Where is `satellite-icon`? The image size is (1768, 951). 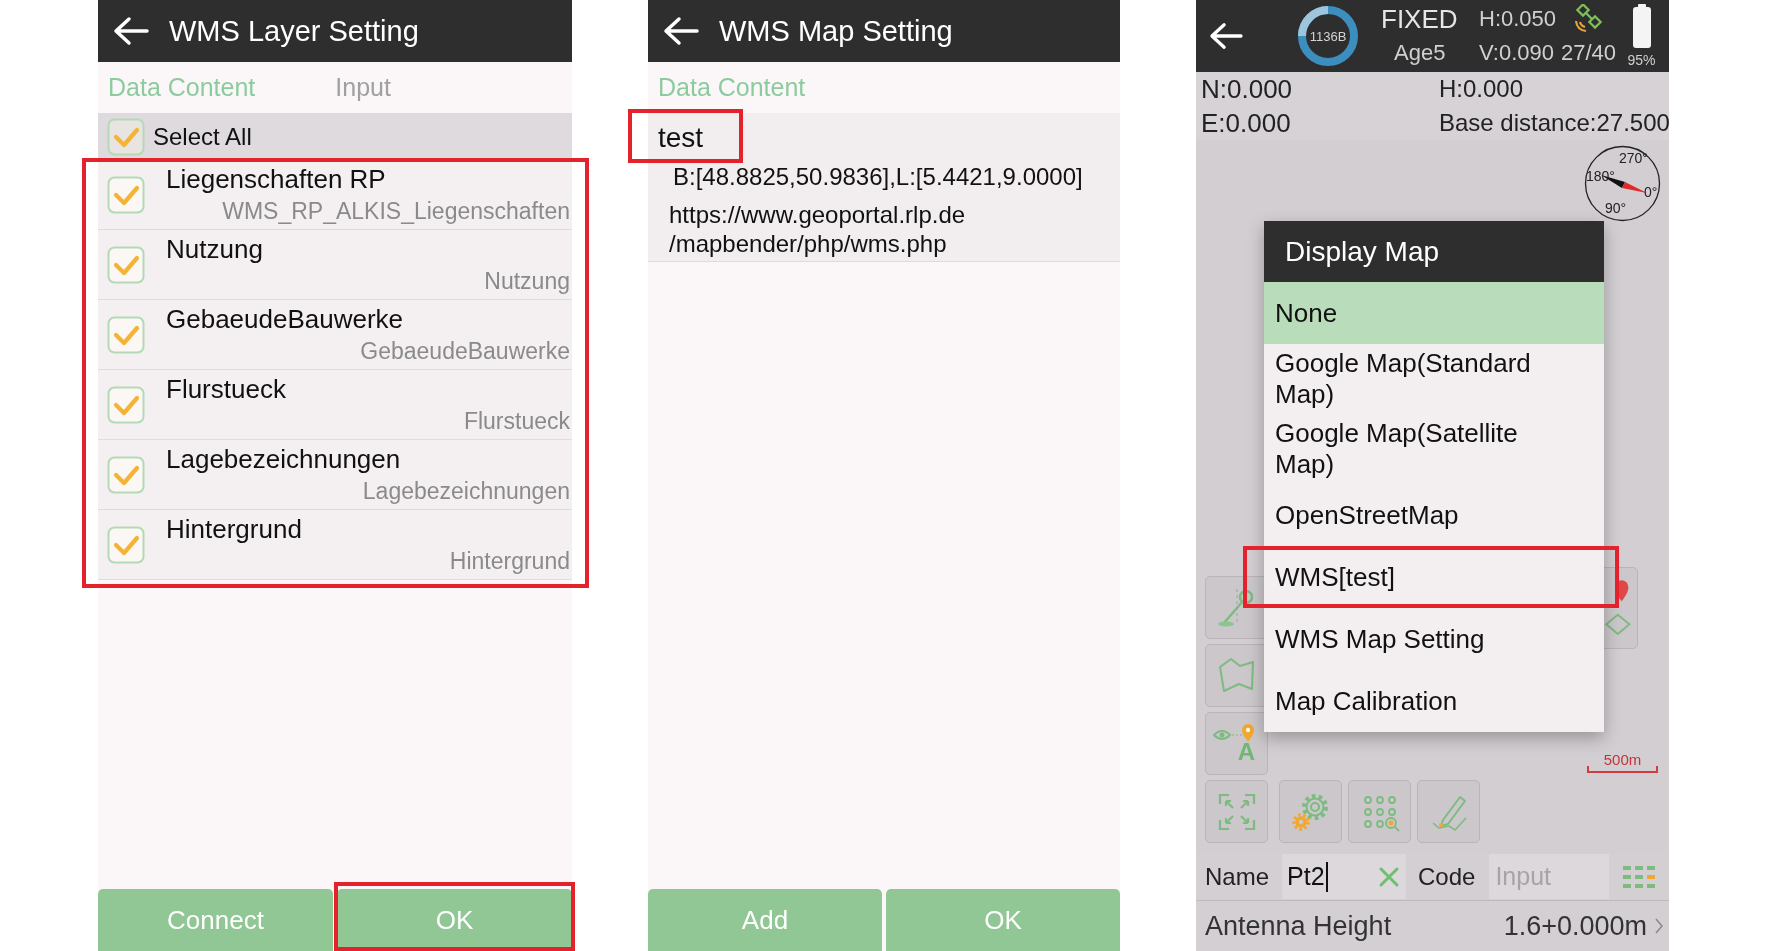
satellite-icon is located at coordinates (1588, 19).